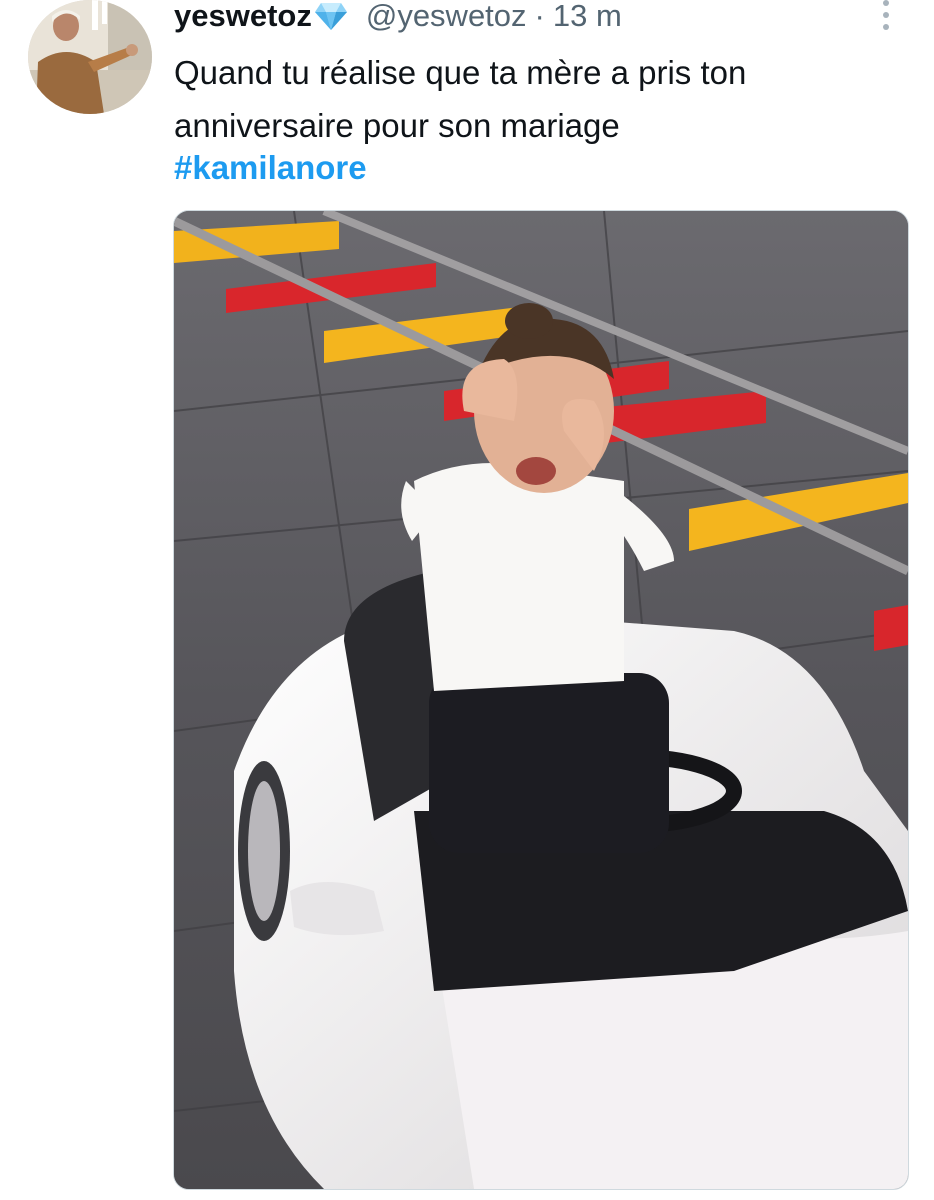  What do you see at coordinates (331, 16) in the screenshot?
I see `diamond-icon` at bounding box center [331, 16].